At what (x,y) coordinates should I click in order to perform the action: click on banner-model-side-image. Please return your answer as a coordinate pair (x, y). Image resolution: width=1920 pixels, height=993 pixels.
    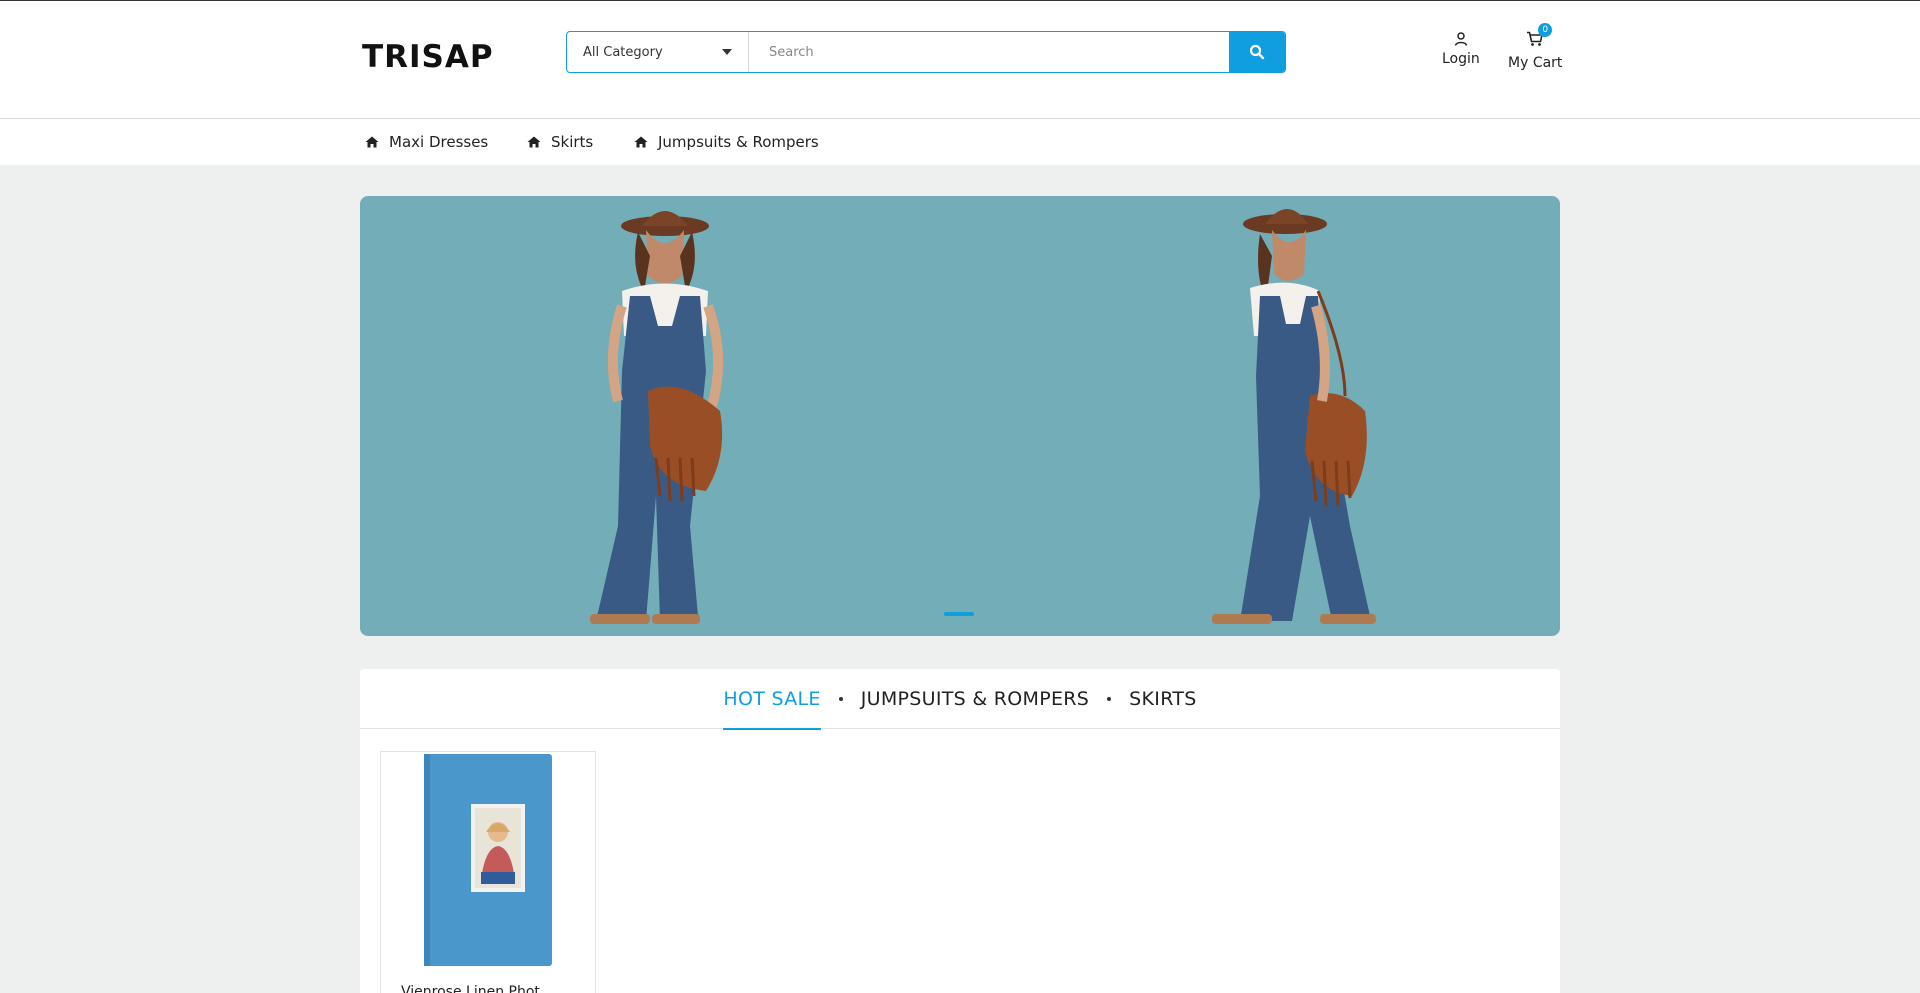
    Looking at the image, I should click on (1294, 416).